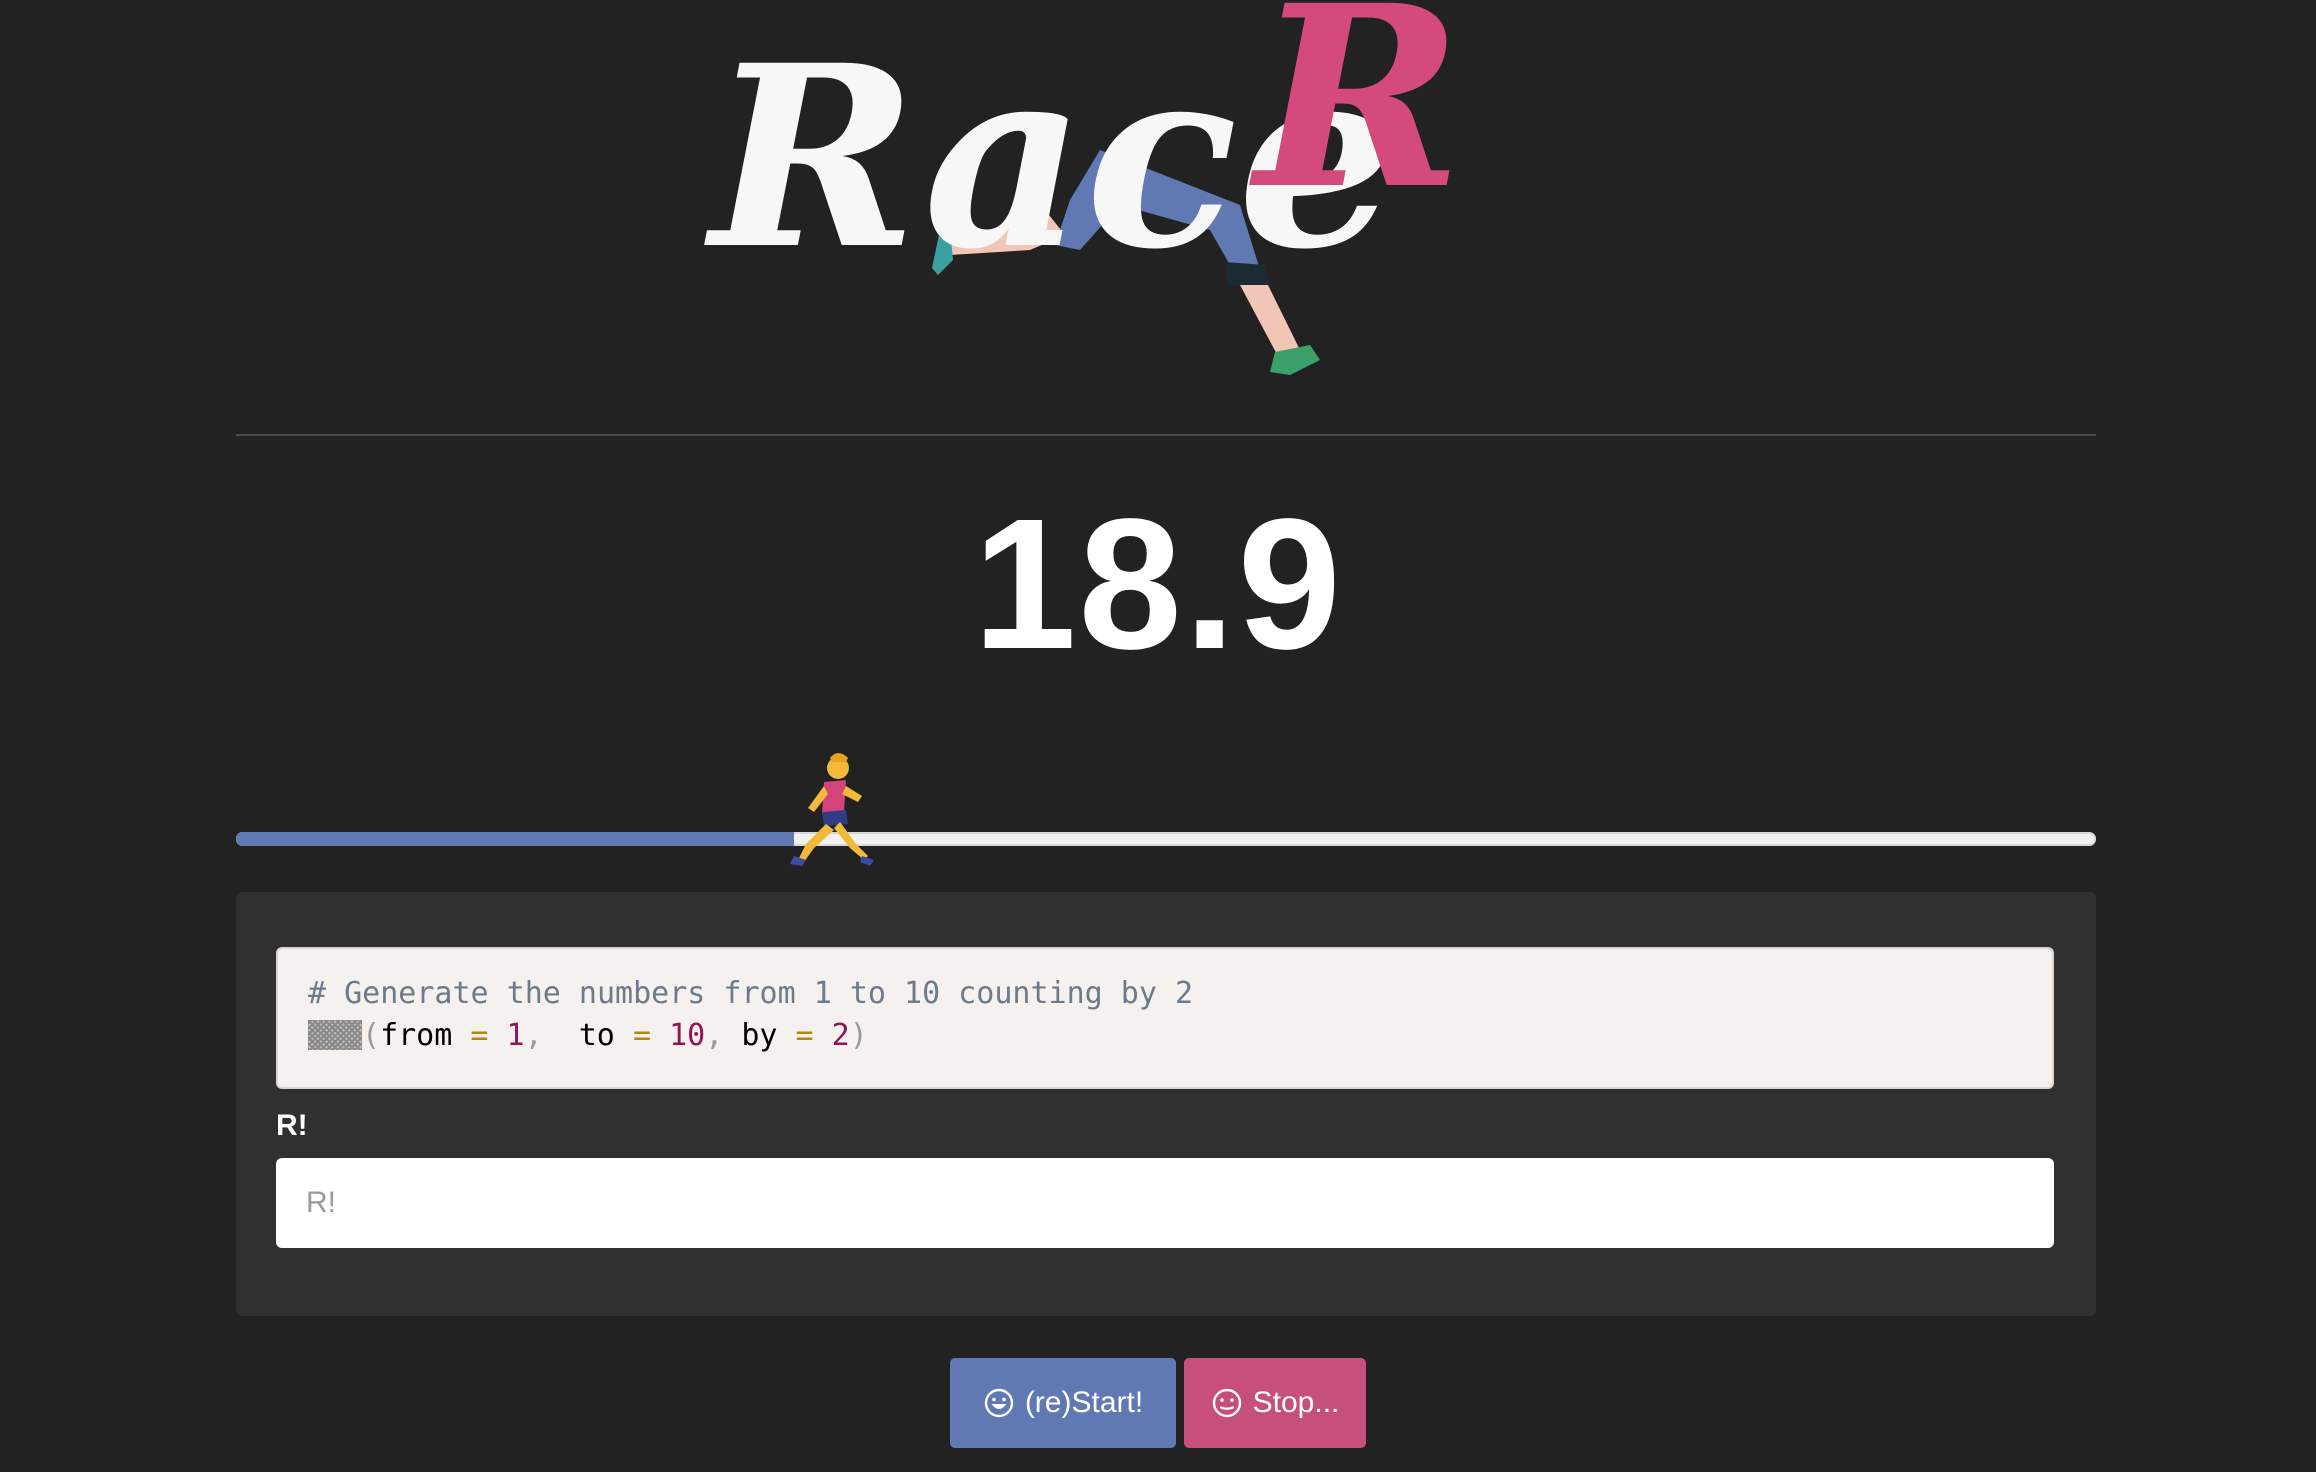  What do you see at coordinates (1166, 839) in the screenshot?
I see `race-progress-track` at bounding box center [1166, 839].